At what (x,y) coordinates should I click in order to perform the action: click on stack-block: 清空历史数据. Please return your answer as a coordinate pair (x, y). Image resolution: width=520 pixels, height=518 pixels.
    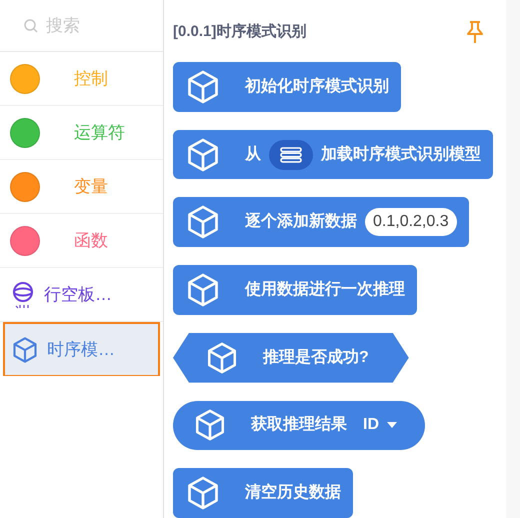
    Looking at the image, I should click on (263, 493).